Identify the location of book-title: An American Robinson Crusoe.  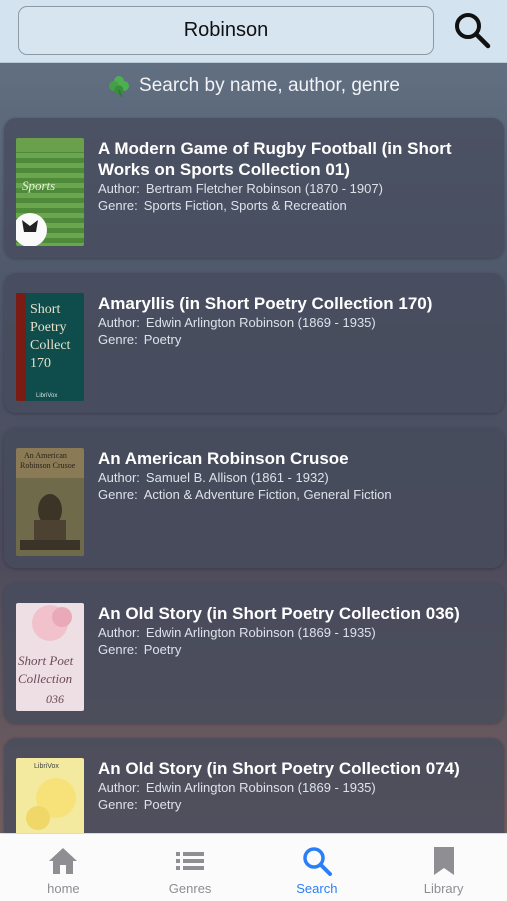
(223, 458).